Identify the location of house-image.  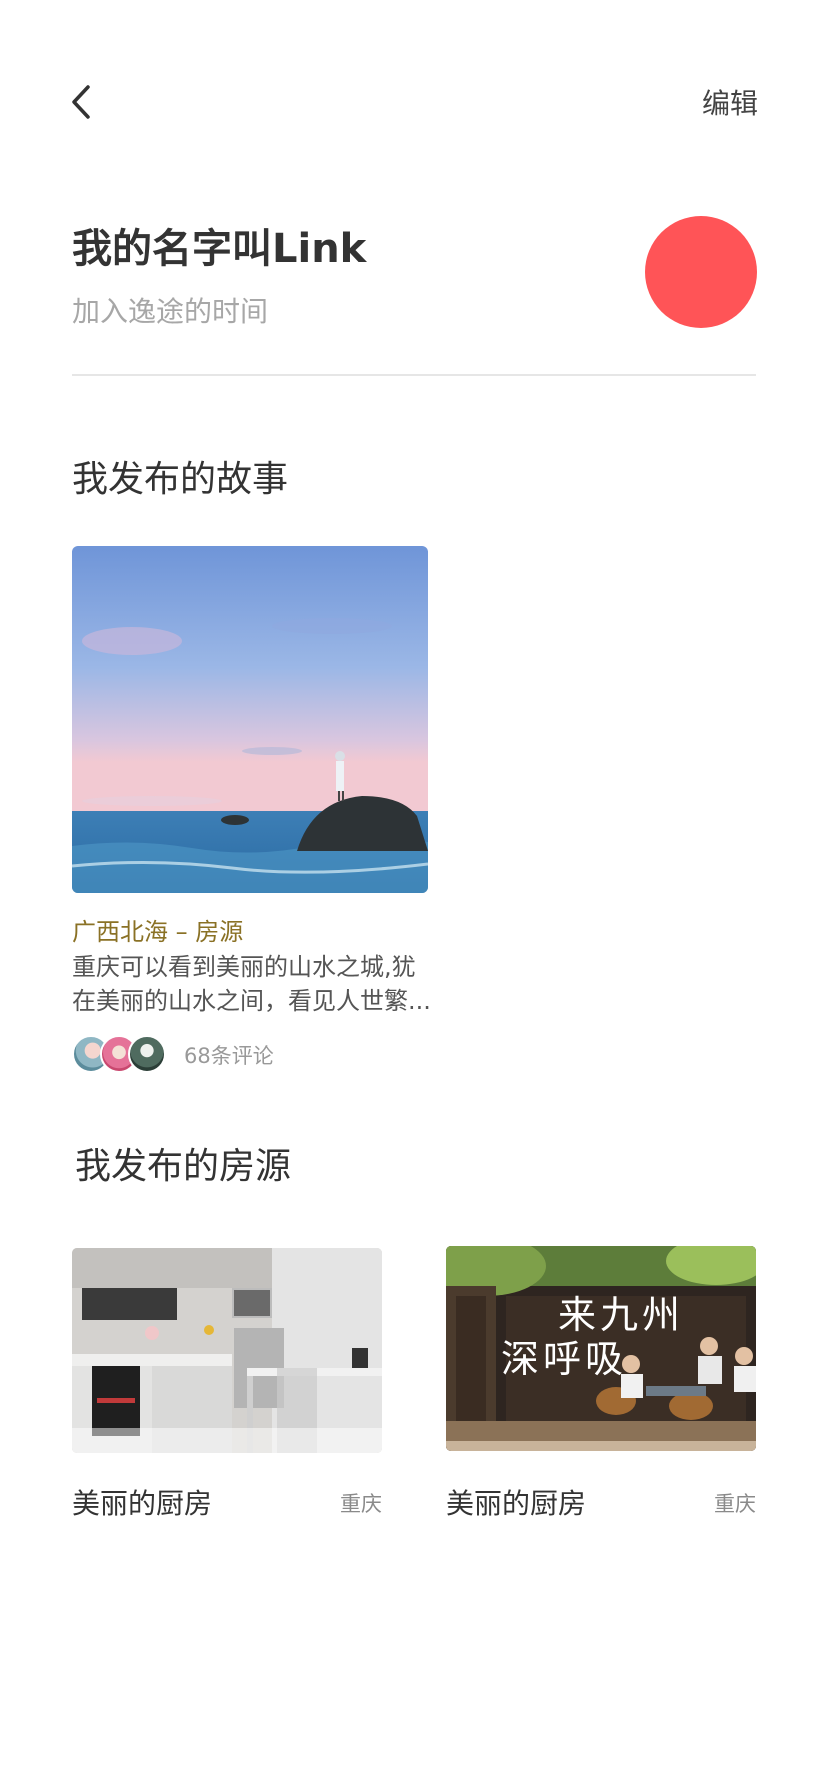
(227, 1350).